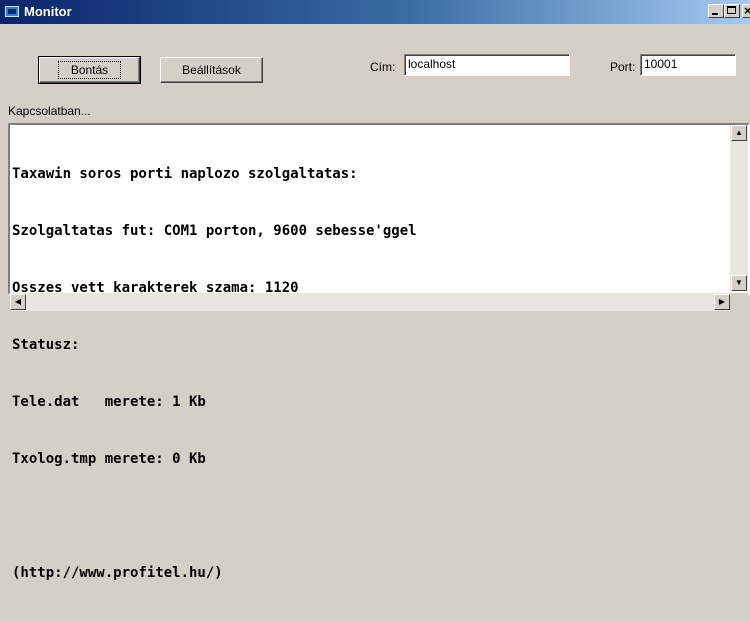  Describe the element at coordinates (688, 65) in the screenshot. I see `port-input: 10001` at that location.